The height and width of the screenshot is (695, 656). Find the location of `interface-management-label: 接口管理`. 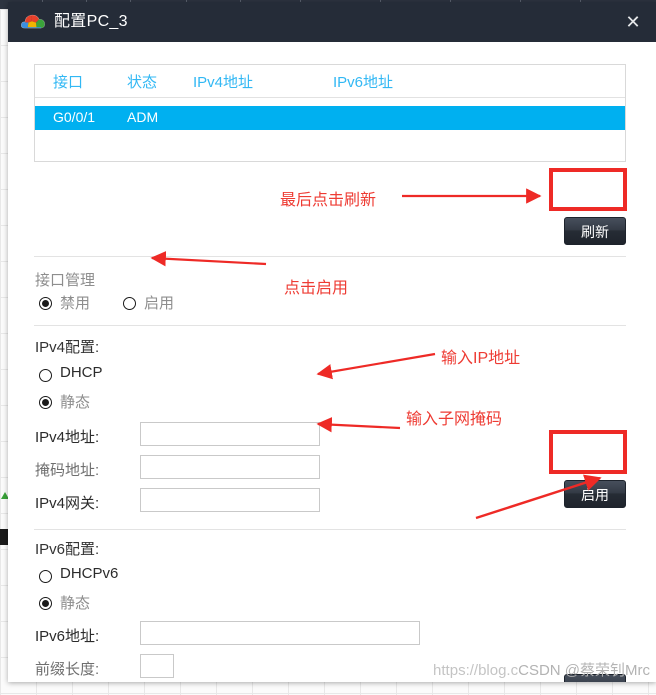

interface-management-label: 接口管理 is located at coordinates (65, 280).